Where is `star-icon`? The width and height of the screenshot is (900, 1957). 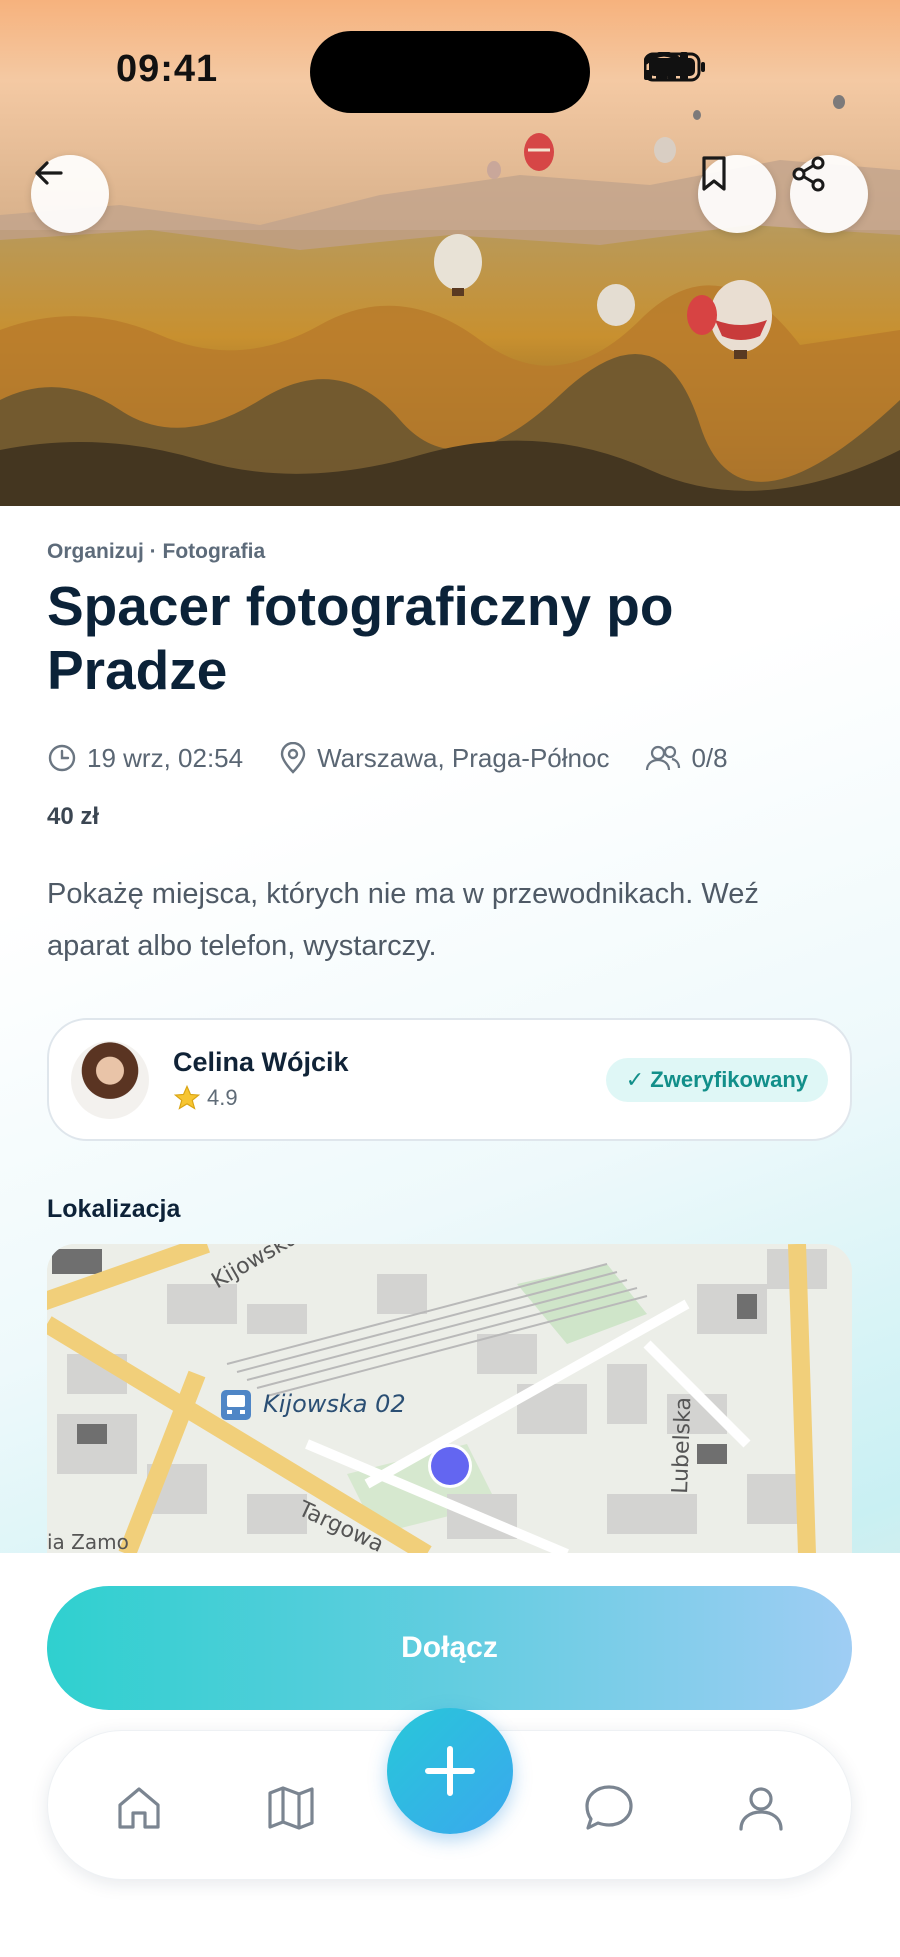 star-icon is located at coordinates (187, 1097).